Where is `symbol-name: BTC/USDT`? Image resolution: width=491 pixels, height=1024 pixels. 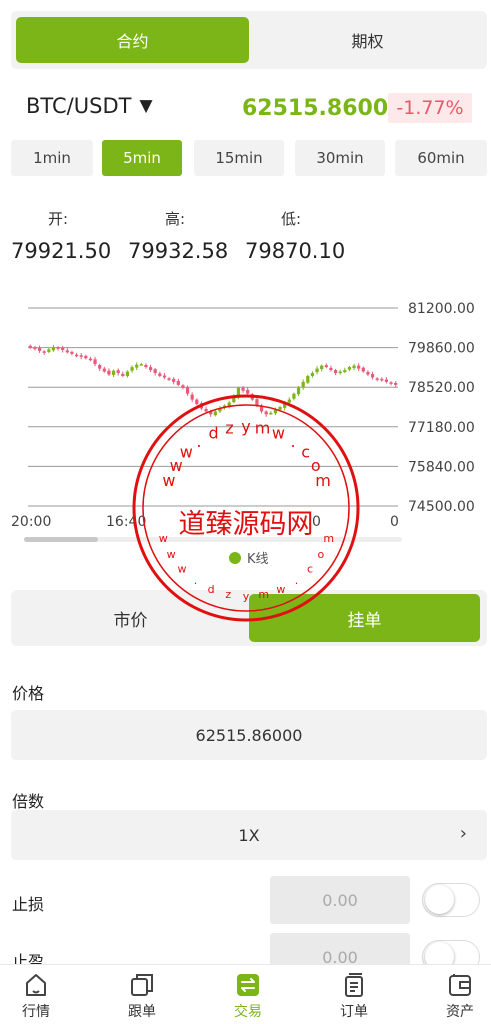
symbol-name: BTC/USDT is located at coordinates (79, 106).